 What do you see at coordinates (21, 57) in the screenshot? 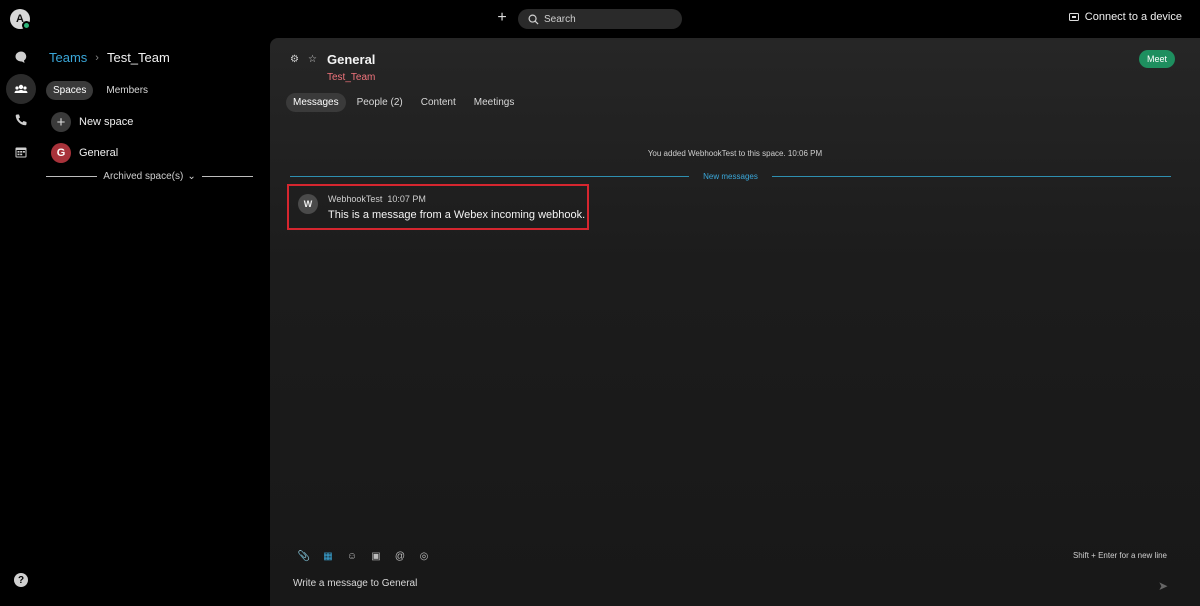
I see `messaging-icon` at bounding box center [21, 57].